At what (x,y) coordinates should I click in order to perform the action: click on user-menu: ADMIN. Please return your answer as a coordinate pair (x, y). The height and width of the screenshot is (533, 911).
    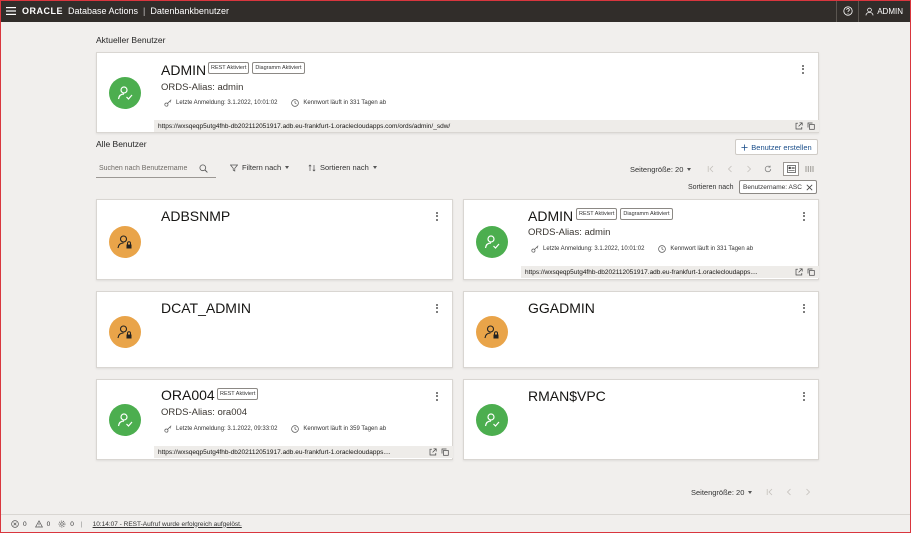
    Looking at the image, I should click on (884, 11).